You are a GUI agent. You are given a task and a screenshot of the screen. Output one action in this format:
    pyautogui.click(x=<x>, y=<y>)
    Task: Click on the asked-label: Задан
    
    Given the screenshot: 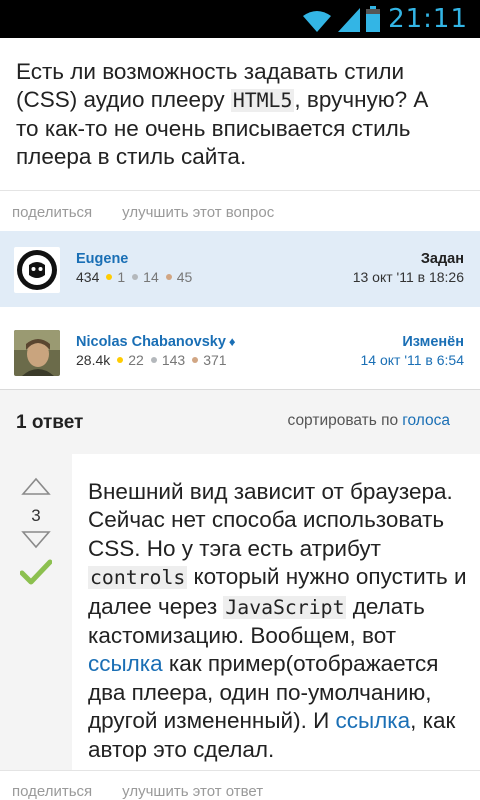 What is the action you would take?
    pyautogui.click(x=442, y=259)
    